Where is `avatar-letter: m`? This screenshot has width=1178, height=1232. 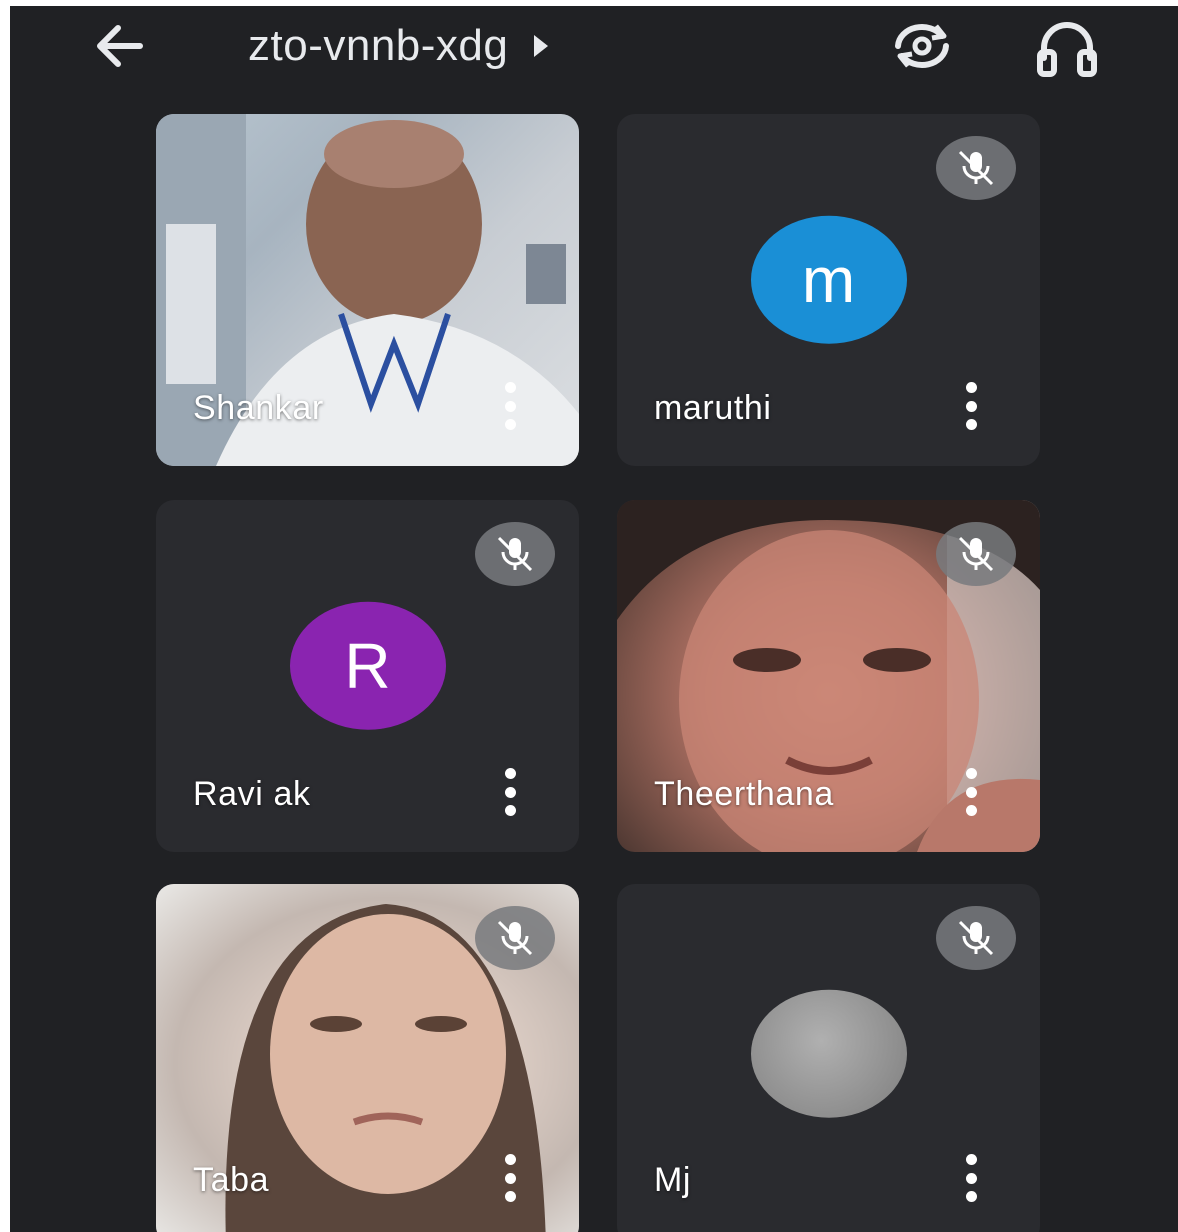 avatar-letter: m is located at coordinates (828, 279).